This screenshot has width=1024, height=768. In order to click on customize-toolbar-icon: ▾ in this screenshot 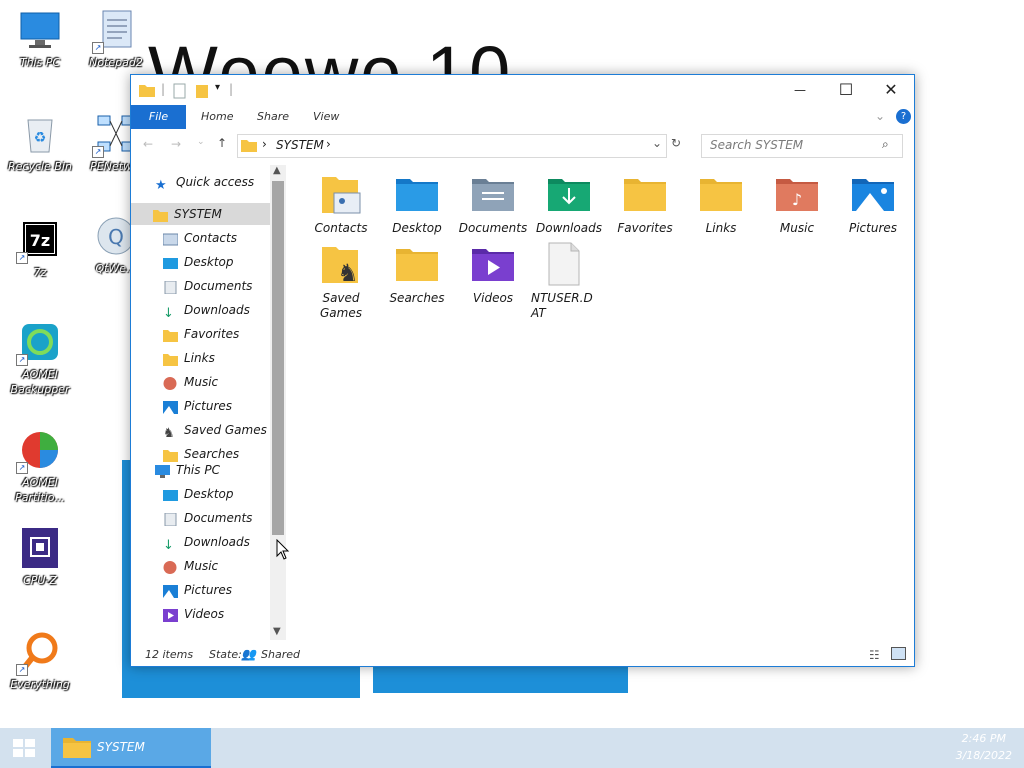, I will do `click(217, 87)`.